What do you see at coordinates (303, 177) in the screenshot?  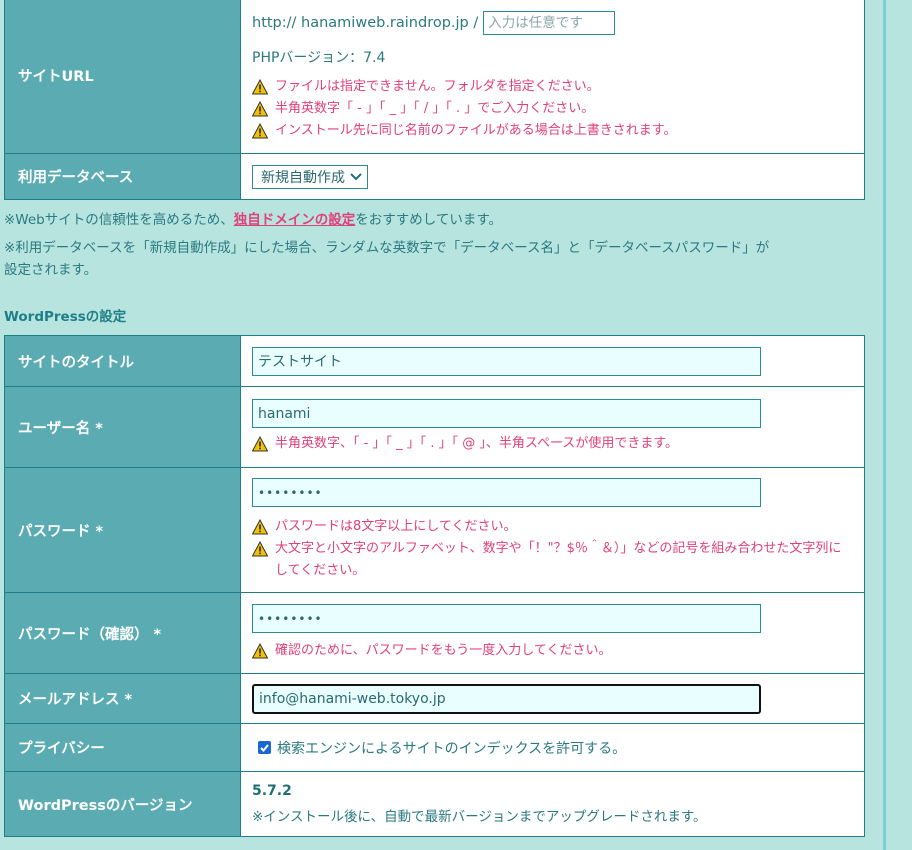 I see `database-select-value: 新規自動作成` at bounding box center [303, 177].